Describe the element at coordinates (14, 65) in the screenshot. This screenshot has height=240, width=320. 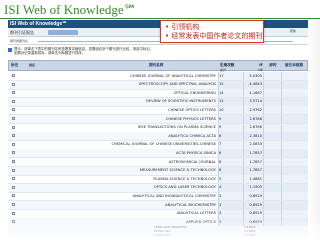
I see `col-mark: 标记` at that location.